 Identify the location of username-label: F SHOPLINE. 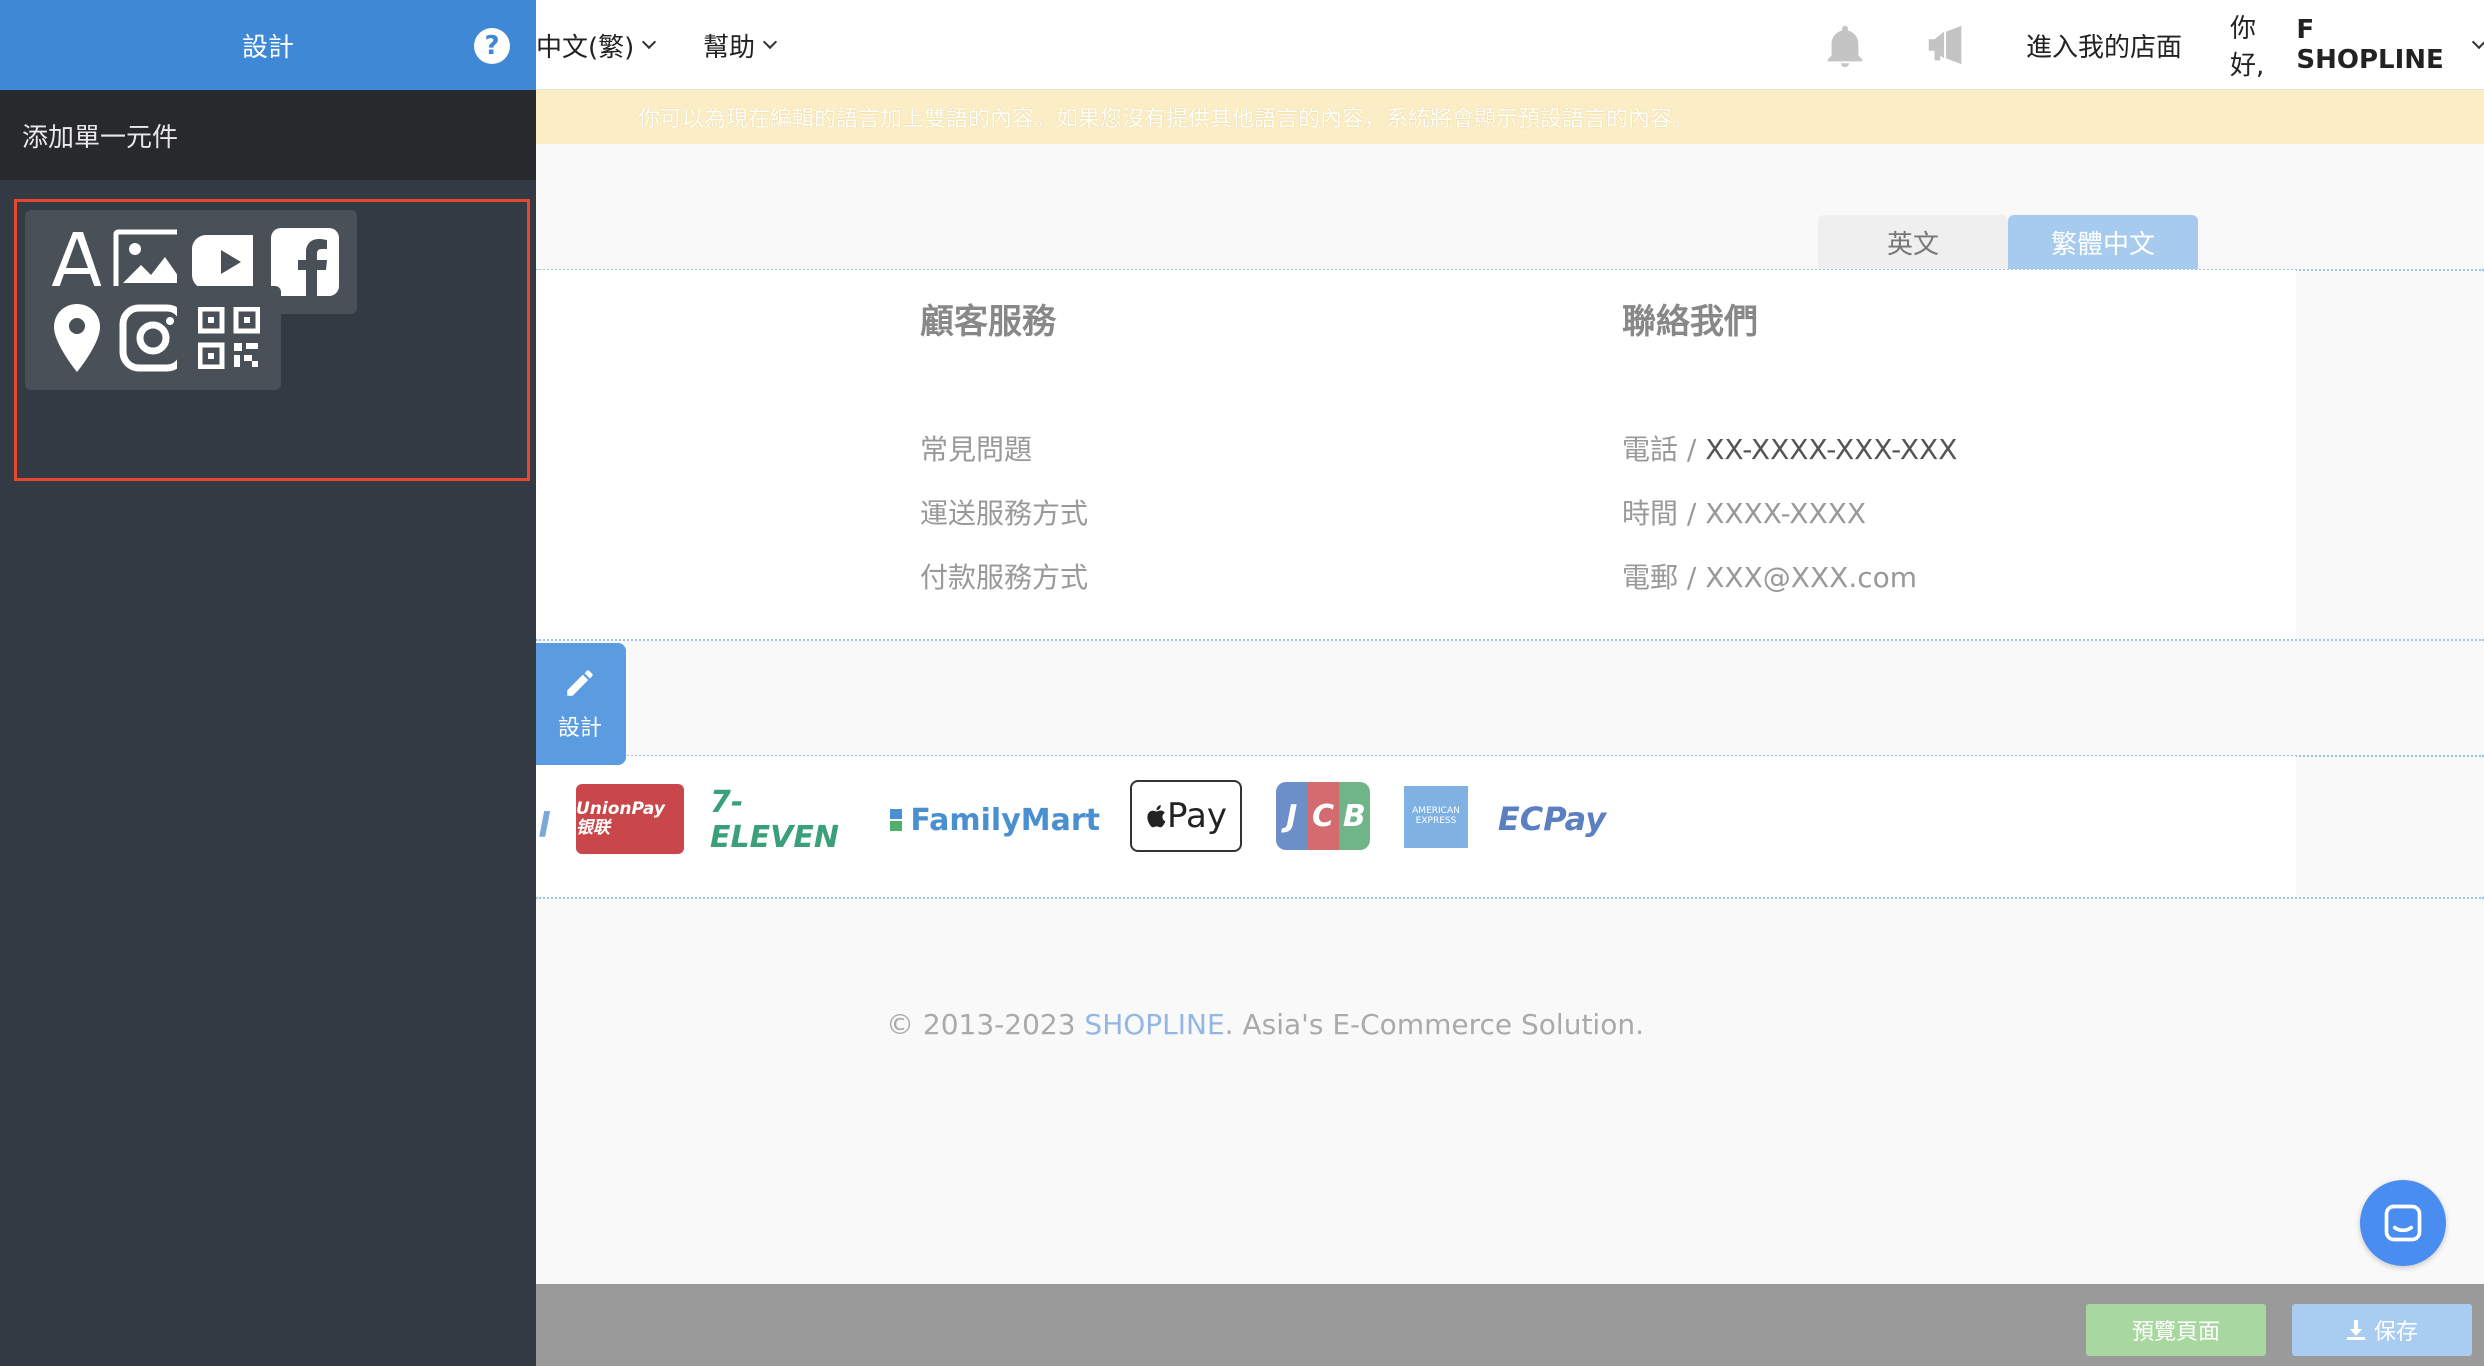
(2370, 45).